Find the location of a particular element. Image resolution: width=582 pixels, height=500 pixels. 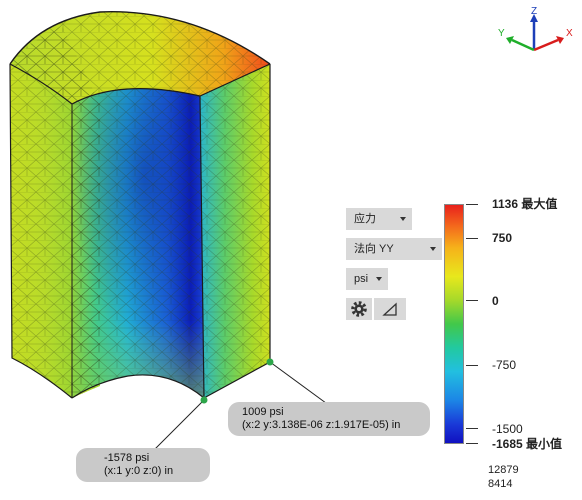

legend-tick-max is located at coordinates (472, 204).